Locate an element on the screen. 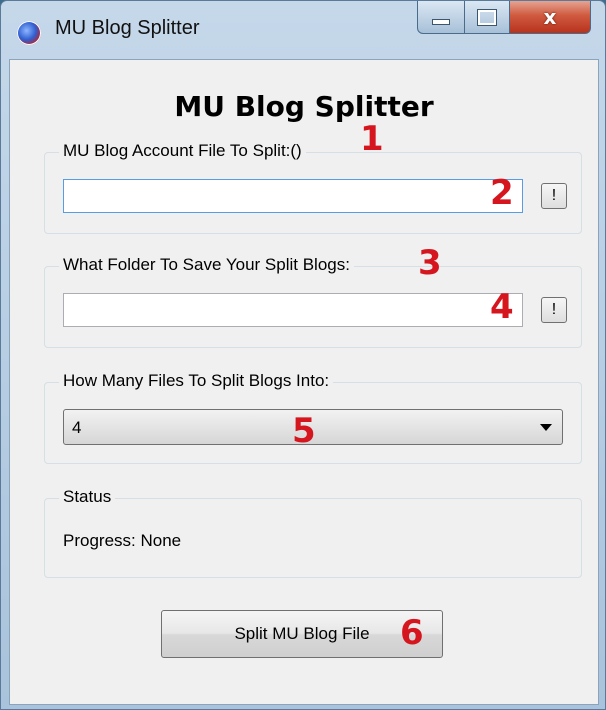  account-file-label: MU Blog Account File To Split:() is located at coordinates (182, 151).